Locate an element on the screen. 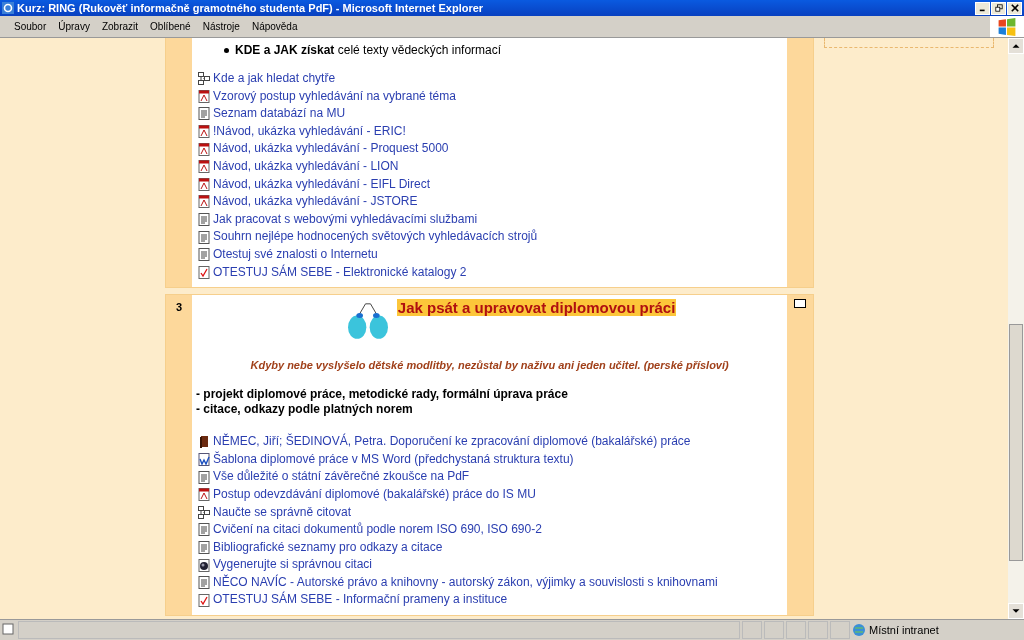  resource-link: OTESTUJ SÁM SEBE - Elektronické katalogy 2 is located at coordinates (340, 272).